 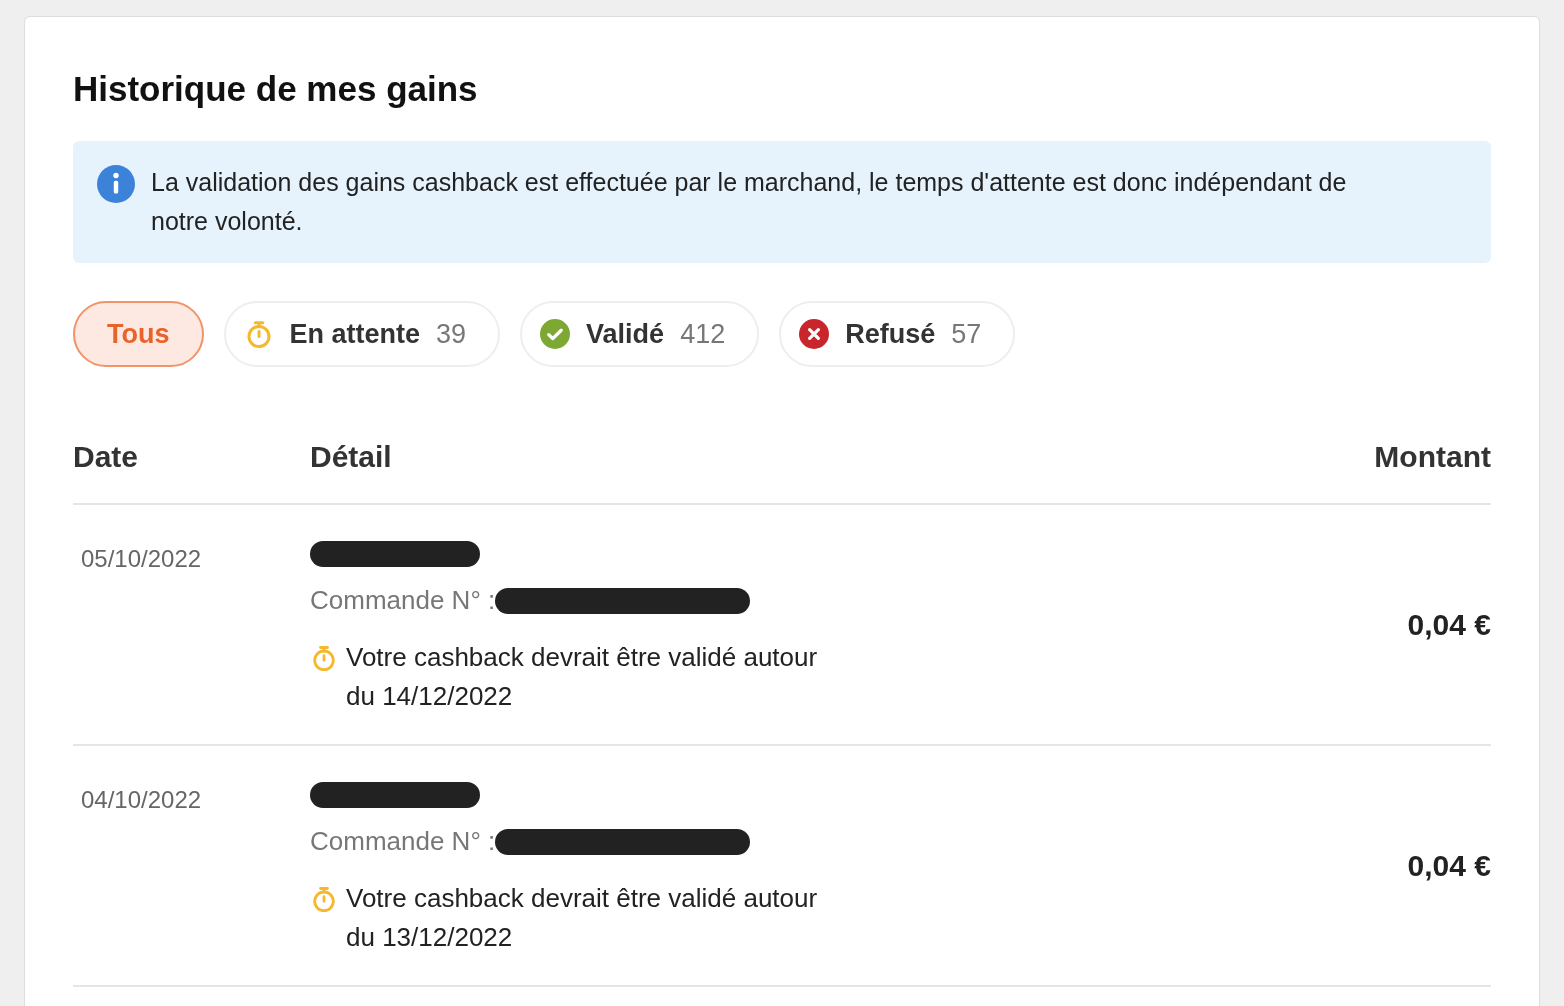 I want to click on info-text: La validation des gains cashback est effectuée par le marchand, le temps d'attente est donc indépendant de notre volonté., so click(x=749, y=202).